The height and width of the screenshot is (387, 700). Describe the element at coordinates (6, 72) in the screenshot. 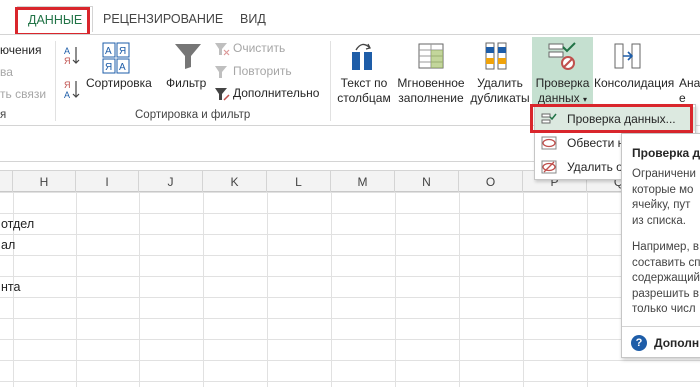

I see `properties-label: ва` at that location.